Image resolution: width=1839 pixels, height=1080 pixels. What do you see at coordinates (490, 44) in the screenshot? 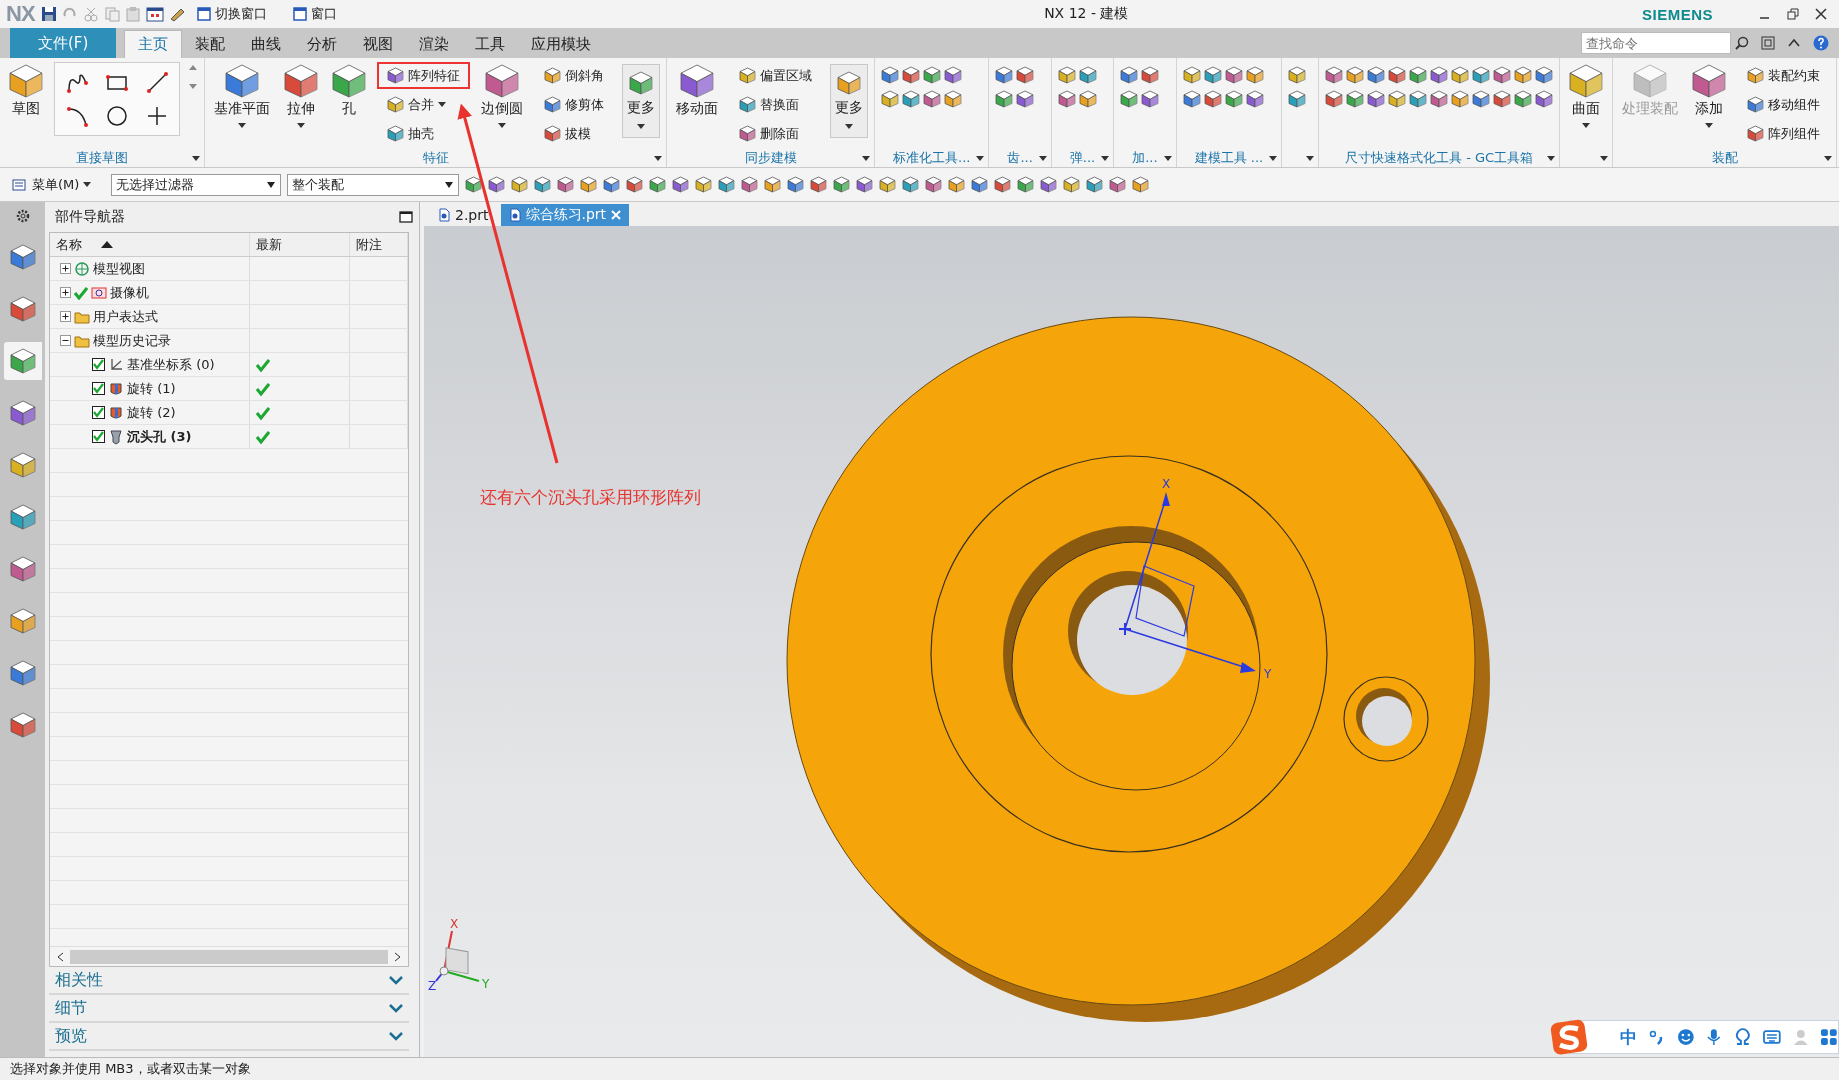
I see `ribbon-tab: 工具` at bounding box center [490, 44].